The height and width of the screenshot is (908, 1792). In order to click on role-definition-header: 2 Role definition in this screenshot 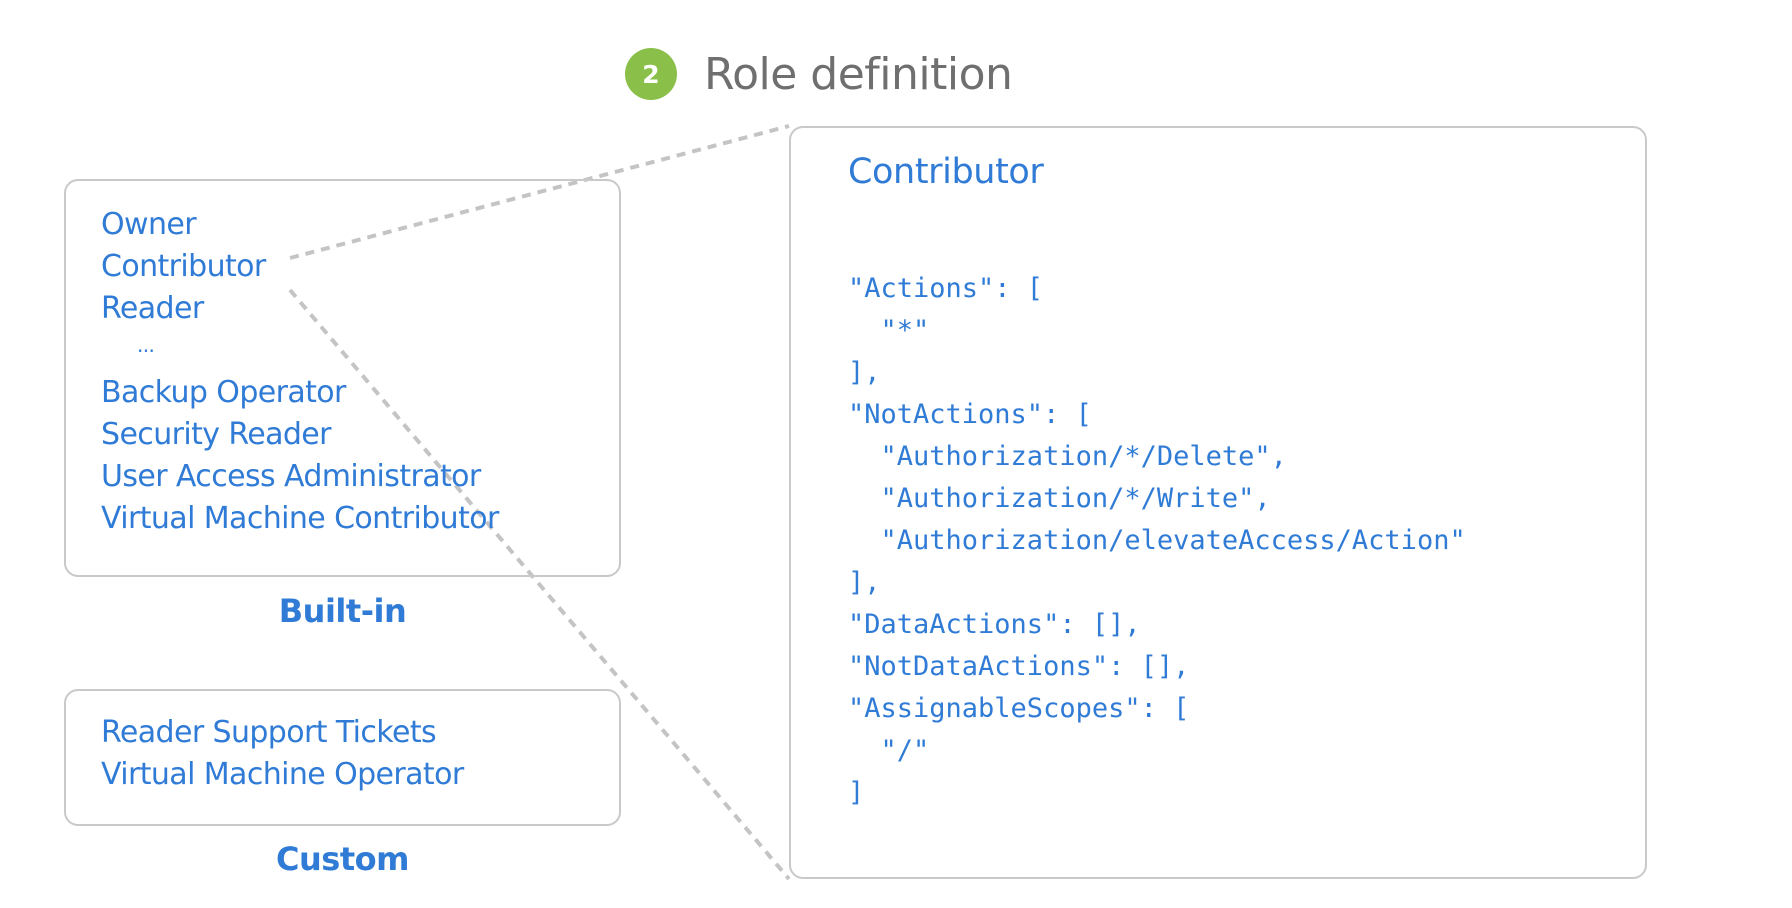, I will do `click(819, 74)`.